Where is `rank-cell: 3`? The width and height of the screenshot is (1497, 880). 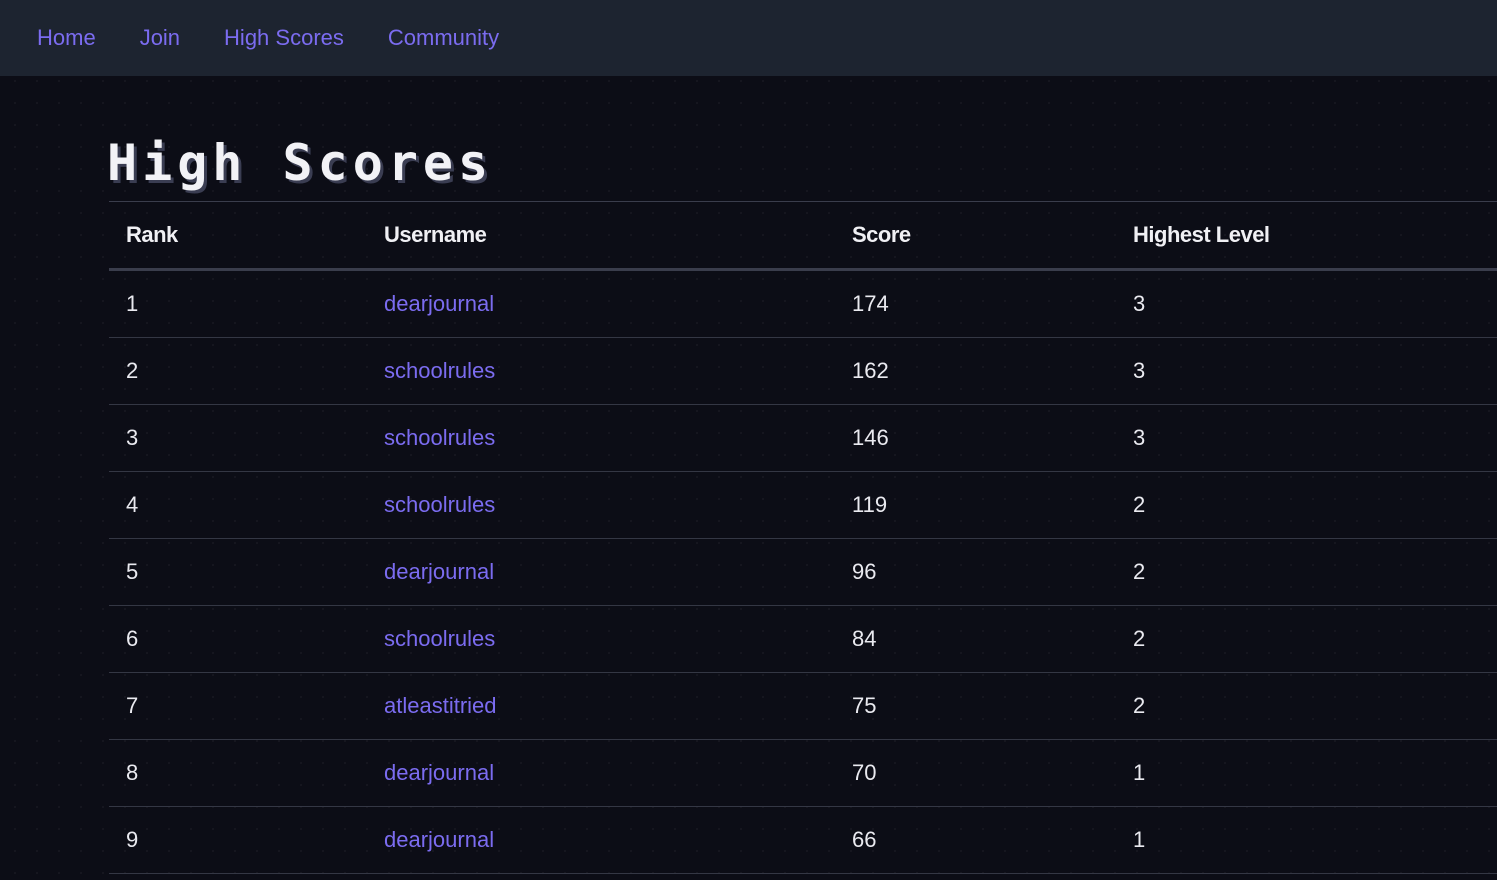
rank-cell: 3 is located at coordinates (238, 438).